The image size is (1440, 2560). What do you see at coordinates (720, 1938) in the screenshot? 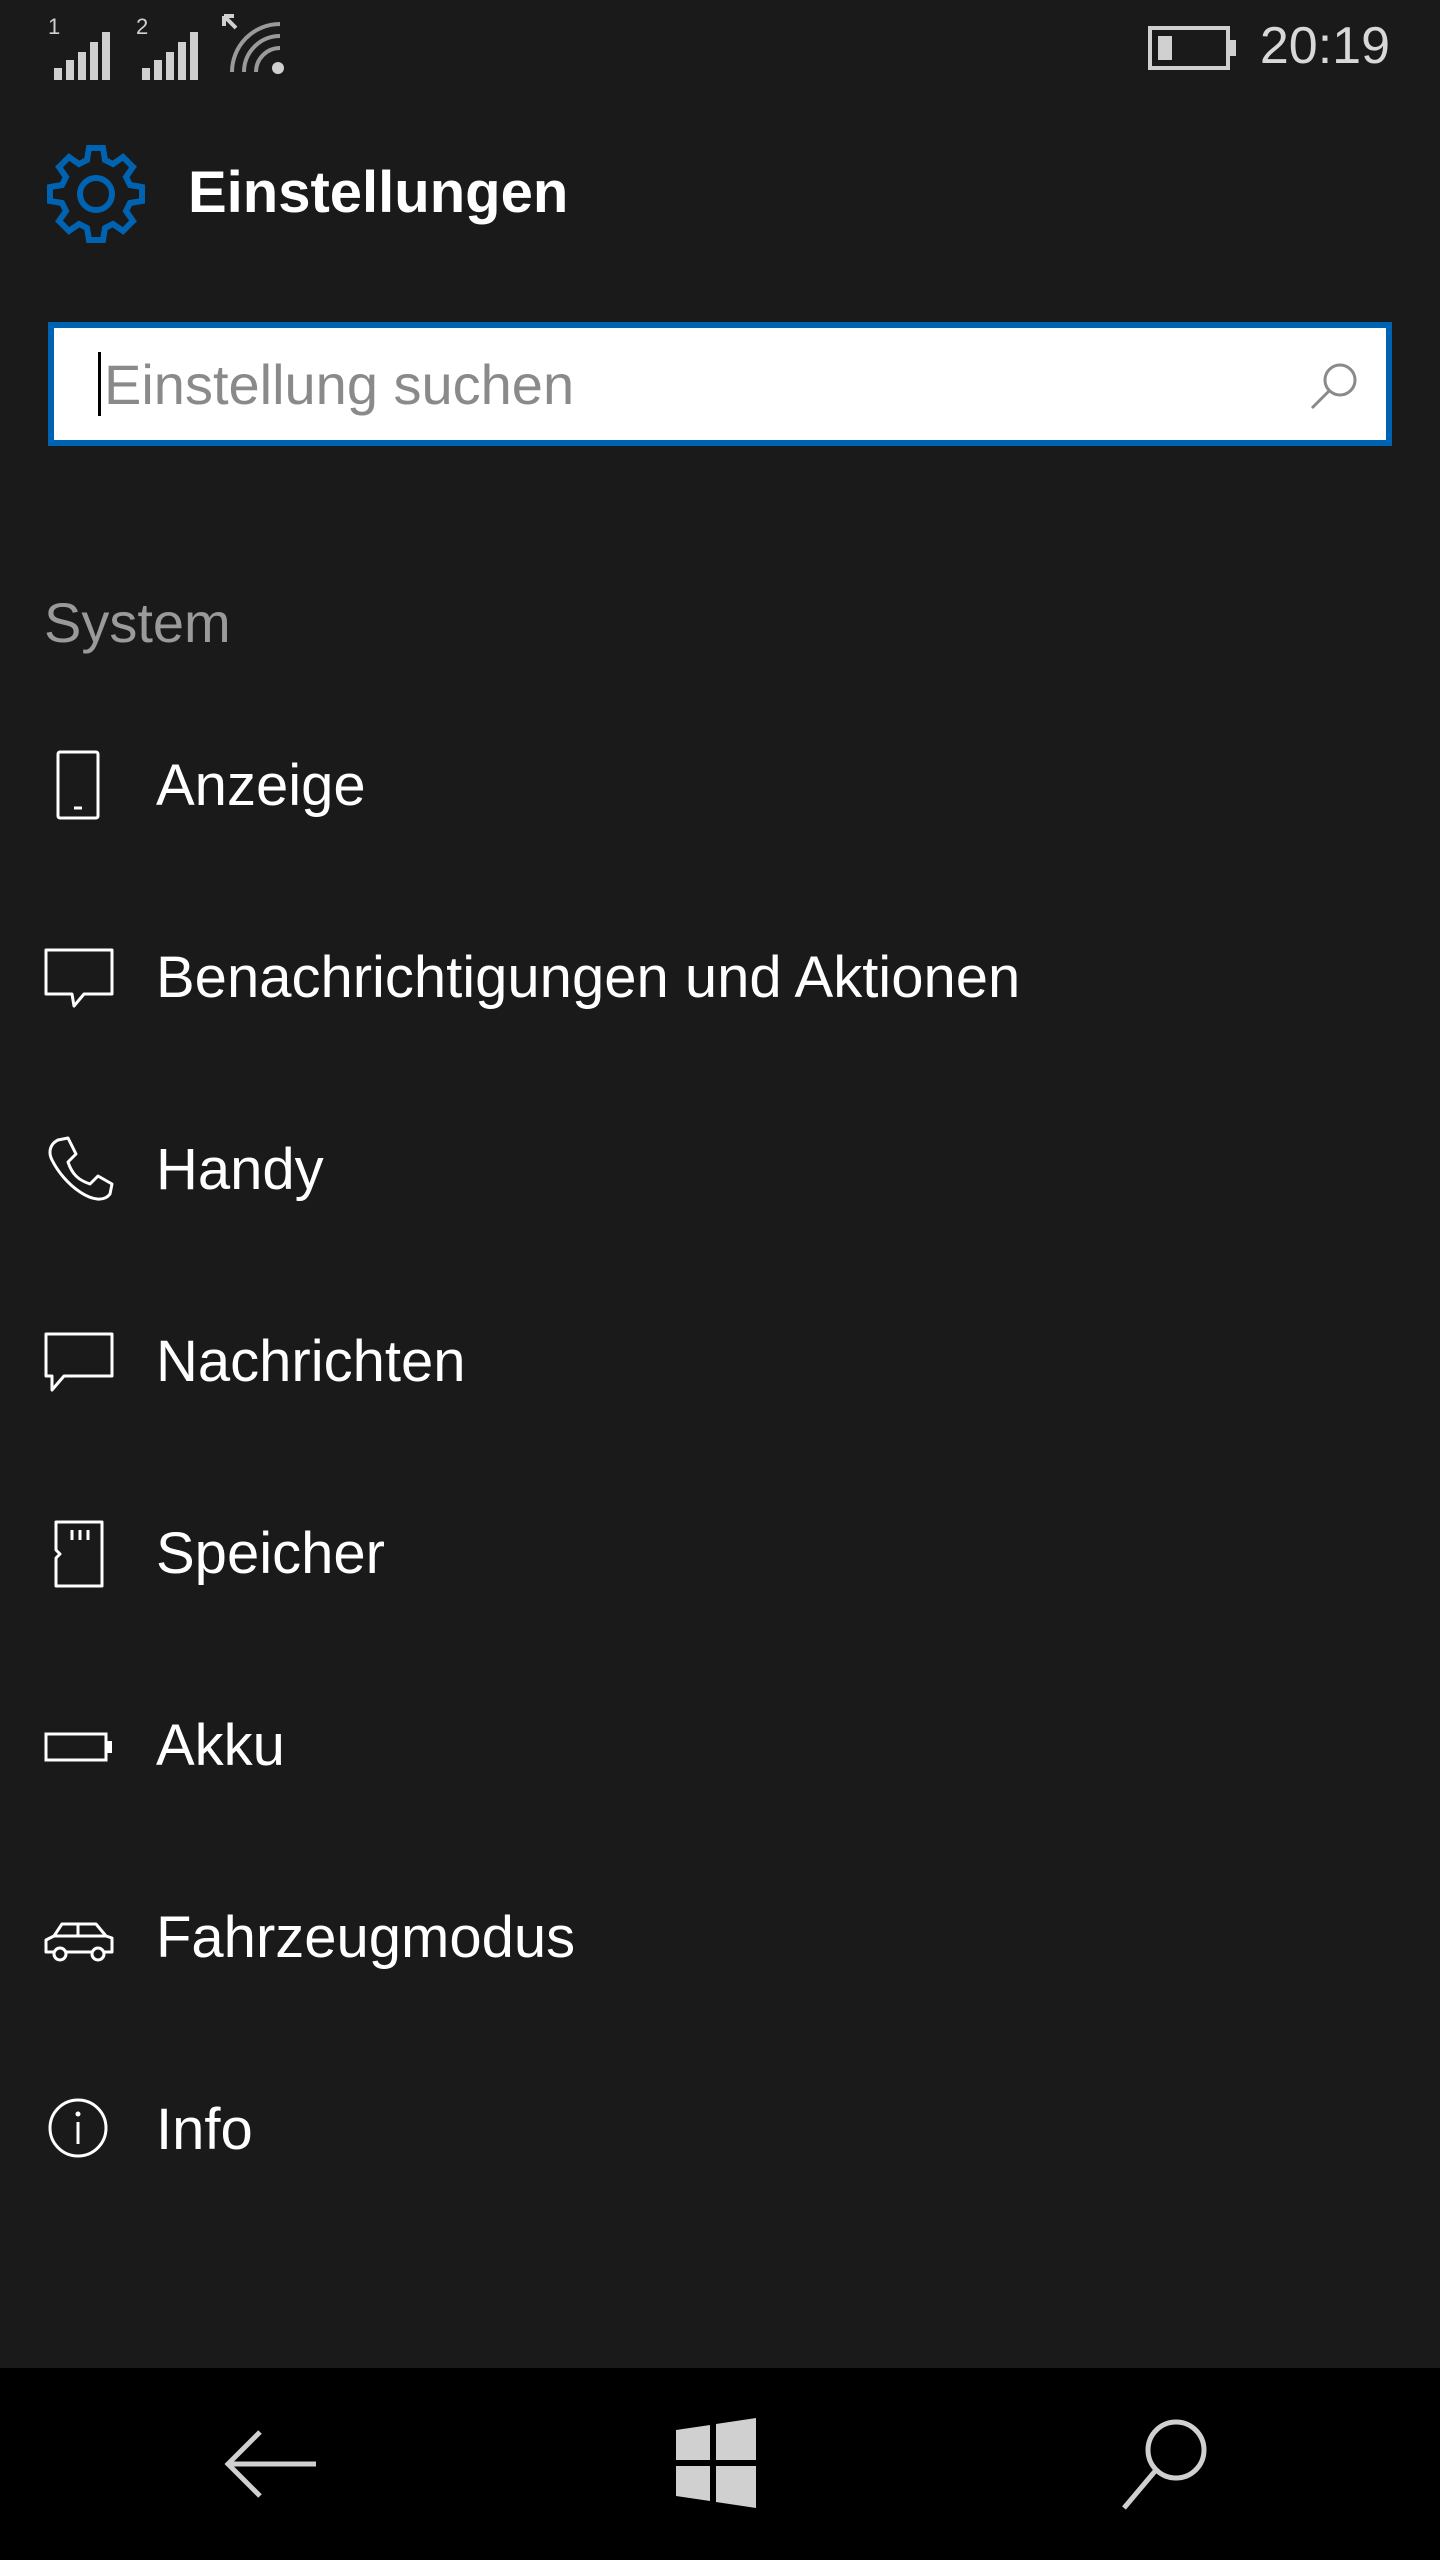
I see `list-item-fahrzeugmodus: Fahrzeugmodus` at bounding box center [720, 1938].